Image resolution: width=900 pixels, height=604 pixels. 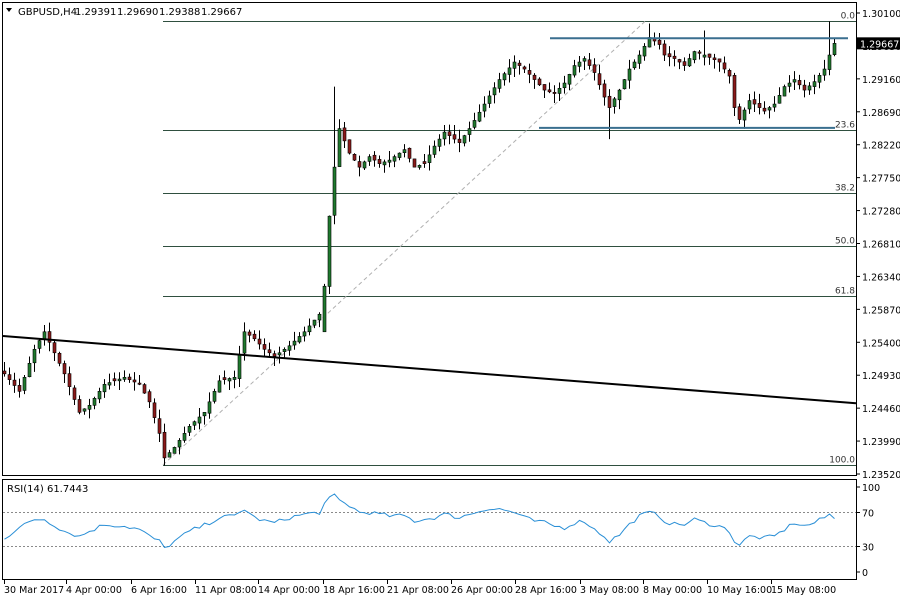 I want to click on price-tick-label: 1.29160, so click(x=881, y=80).